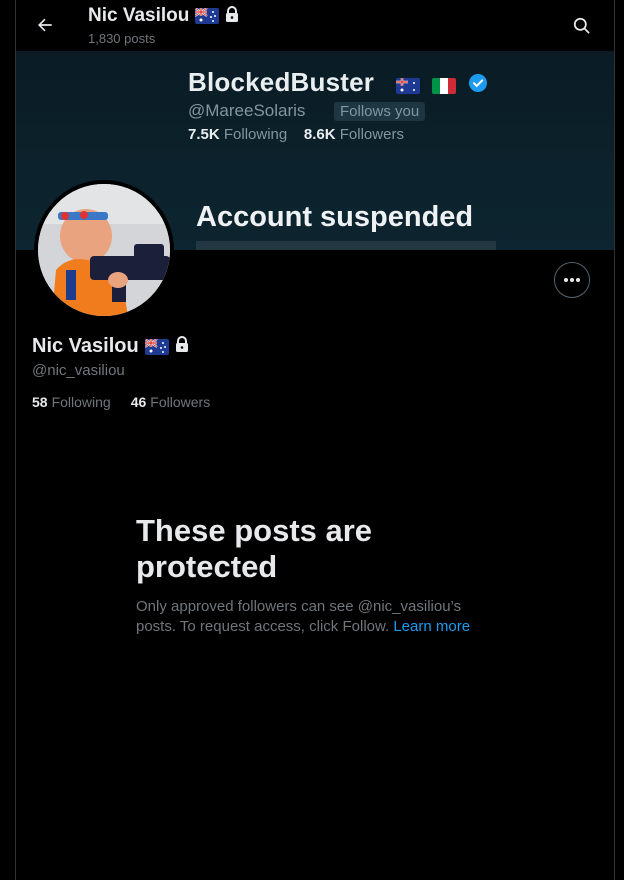 The image size is (624, 880). I want to click on top-bar: Nic Vasilou 1,830 posts, so click(315, 25).